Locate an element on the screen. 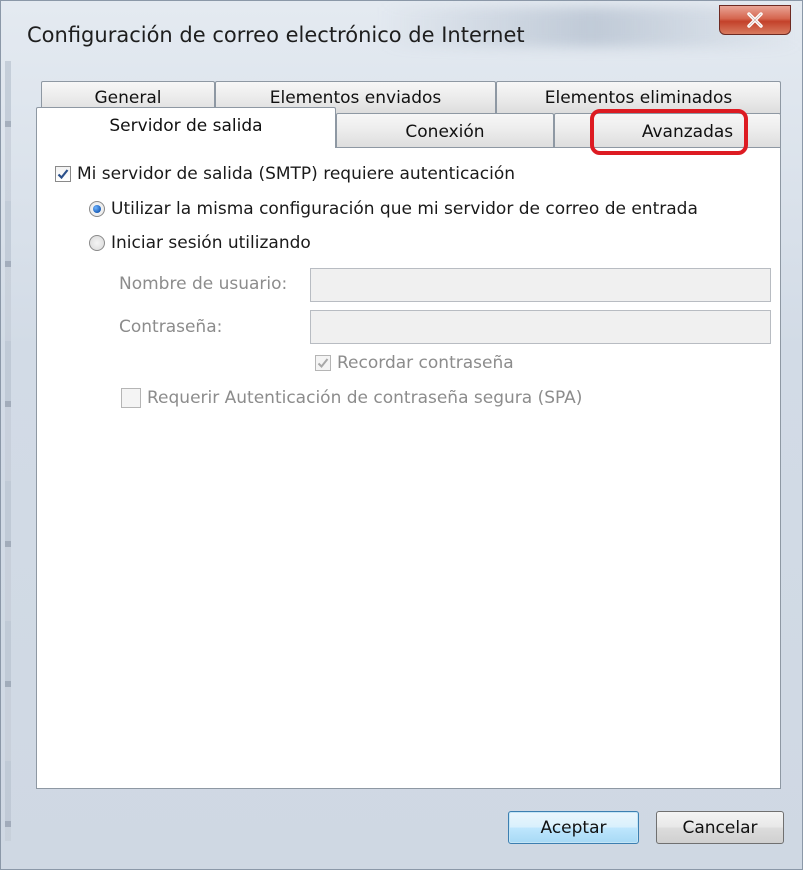 Image resolution: width=803 pixels, height=870 pixels. tab-label: Servidor de salida is located at coordinates (186, 126).